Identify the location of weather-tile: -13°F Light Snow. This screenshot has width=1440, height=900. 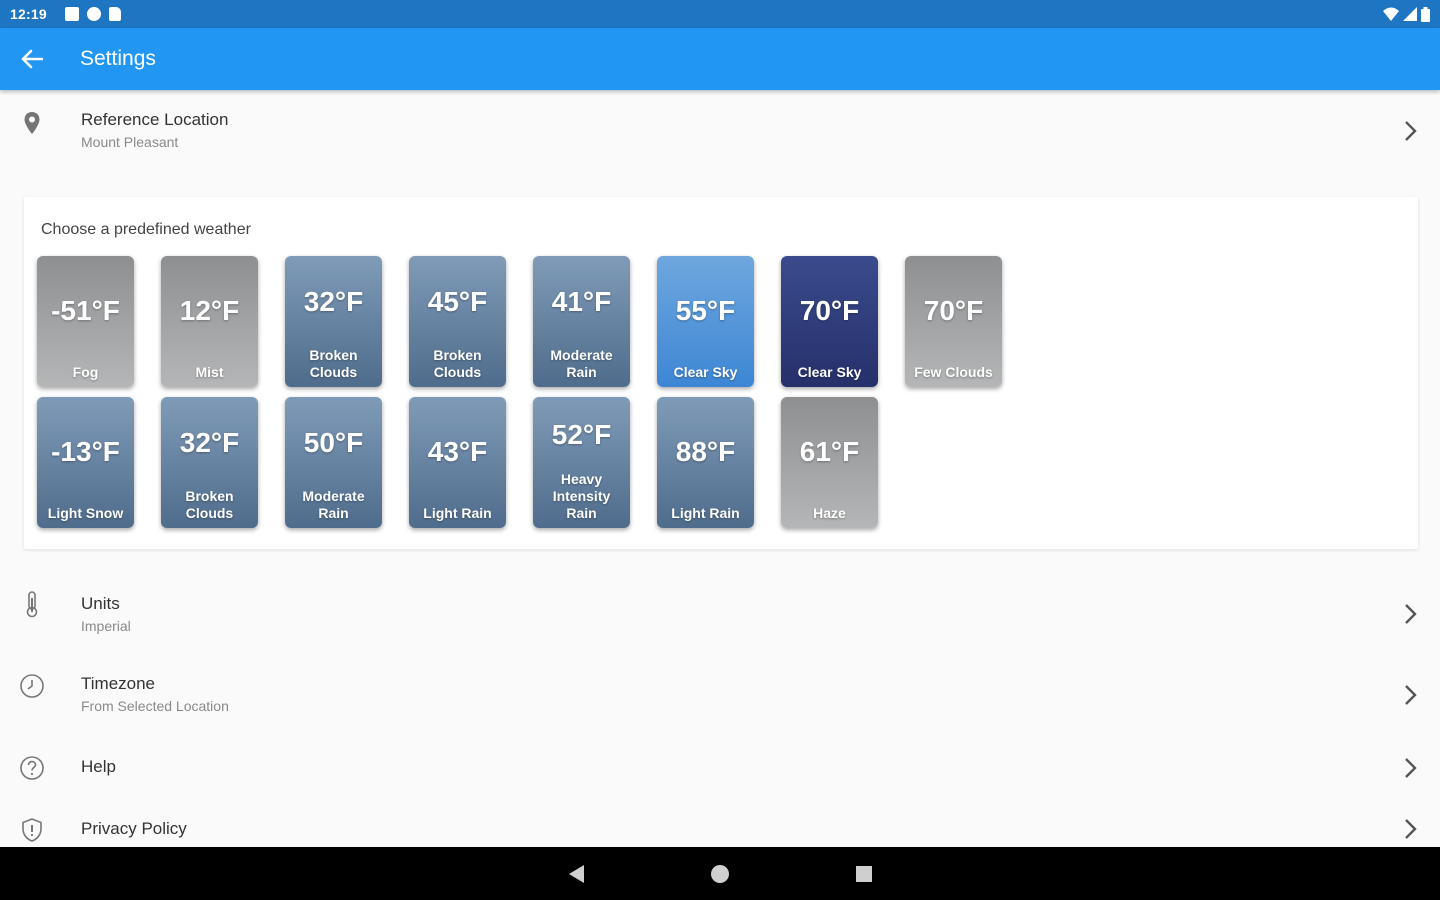
(85, 462).